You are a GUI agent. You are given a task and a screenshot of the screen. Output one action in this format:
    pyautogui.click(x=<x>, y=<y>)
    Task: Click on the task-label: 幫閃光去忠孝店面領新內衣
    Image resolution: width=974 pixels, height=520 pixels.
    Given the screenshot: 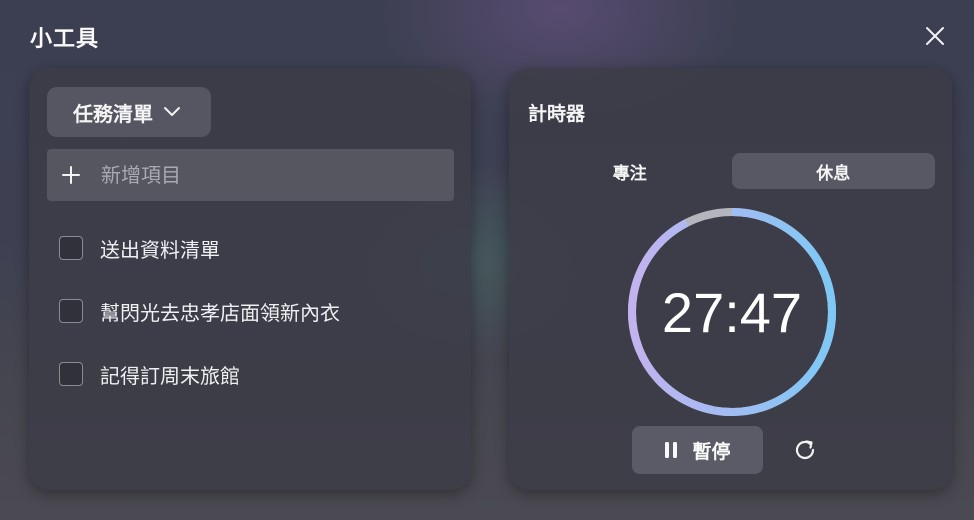 What is the action you would take?
    pyautogui.click(x=220, y=312)
    